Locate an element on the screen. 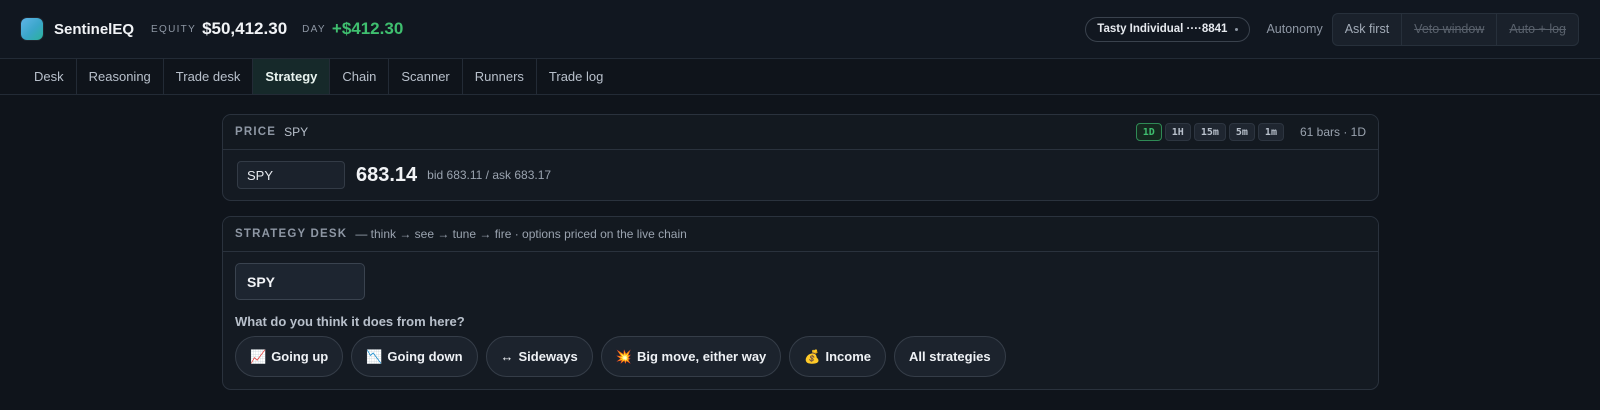 This screenshot has width=1600, height=410. app-logo-icon is located at coordinates (32, 29).